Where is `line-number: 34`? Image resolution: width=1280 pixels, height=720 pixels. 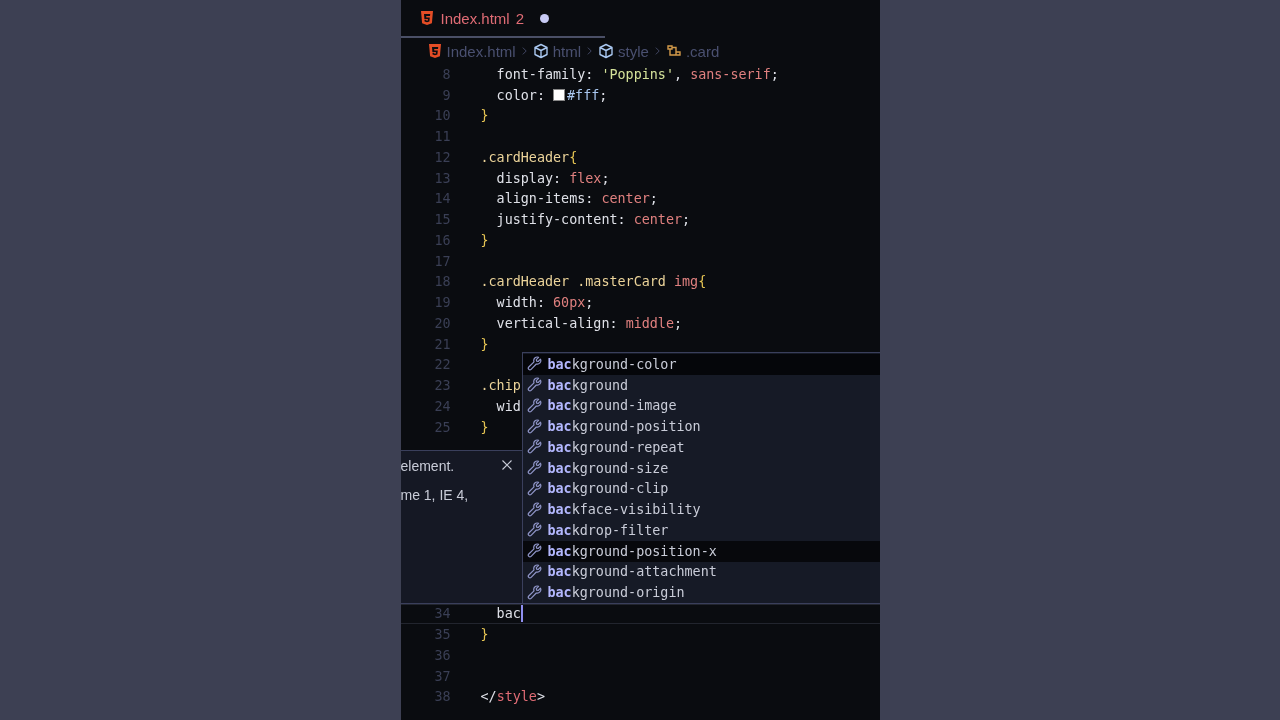
line-number: 34 is located at coordinates (442, 614).